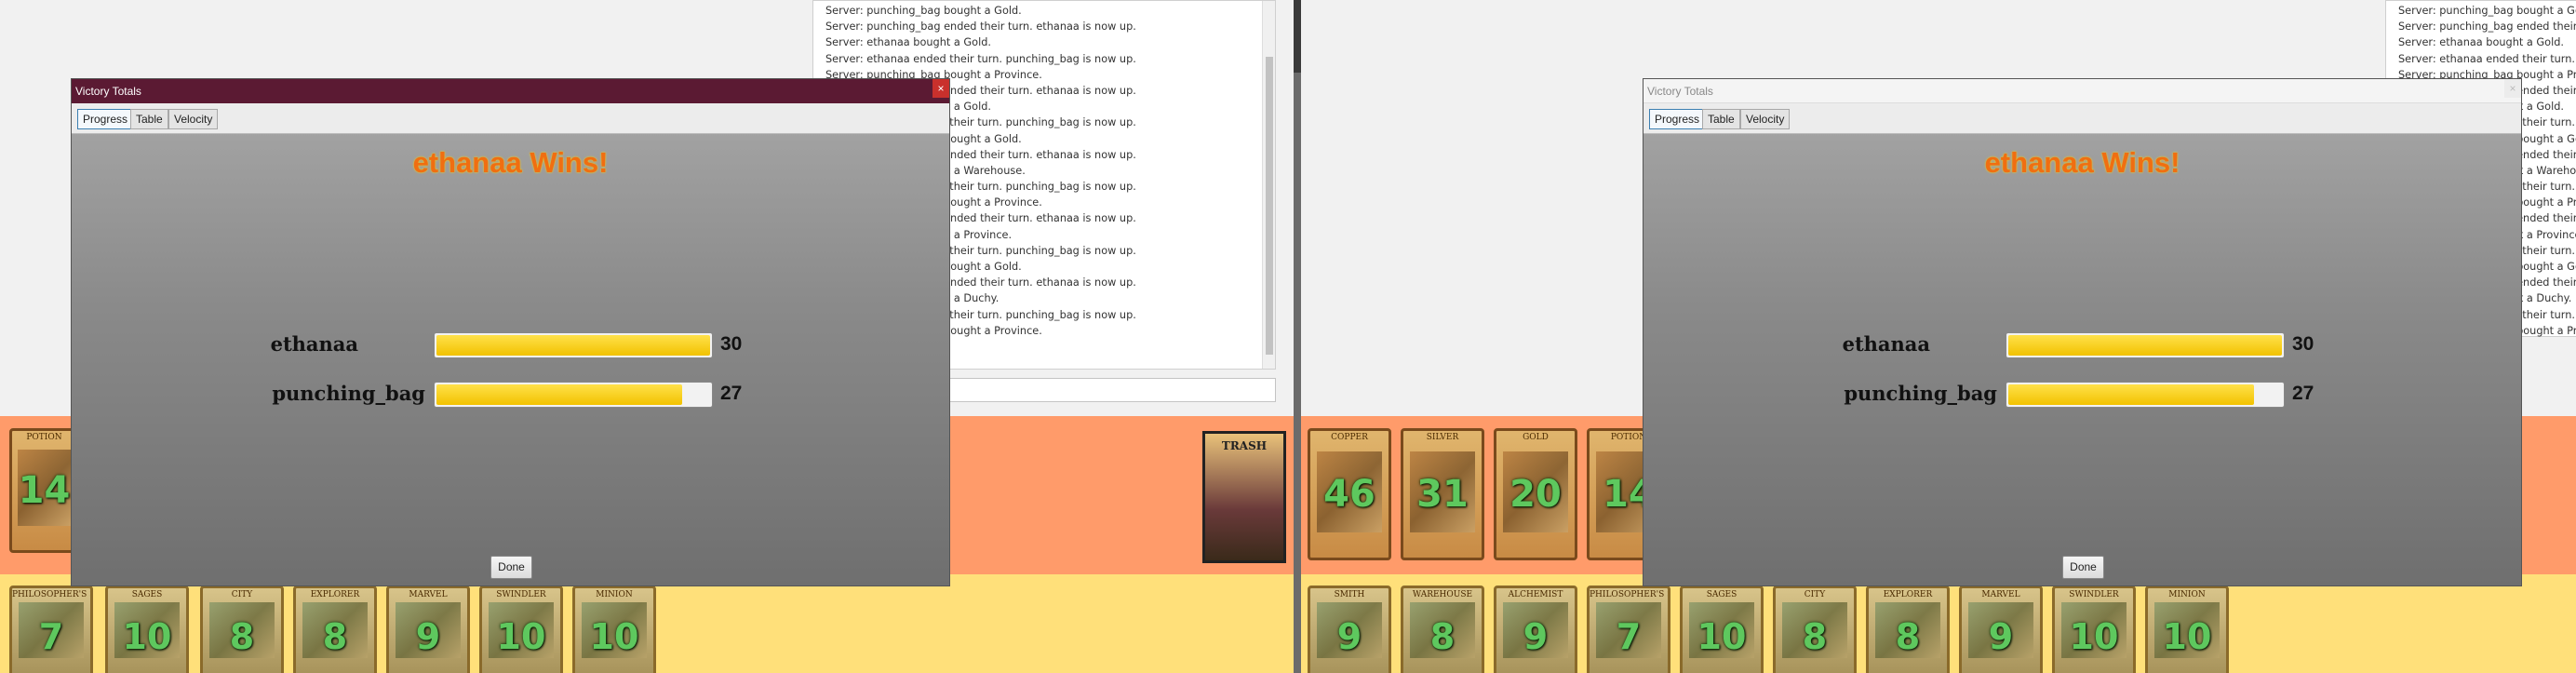  What do you see at coordinates (1349, 594) in the screenshot?
I see `card-name: SMITH` at bounding box center [1349, 594].